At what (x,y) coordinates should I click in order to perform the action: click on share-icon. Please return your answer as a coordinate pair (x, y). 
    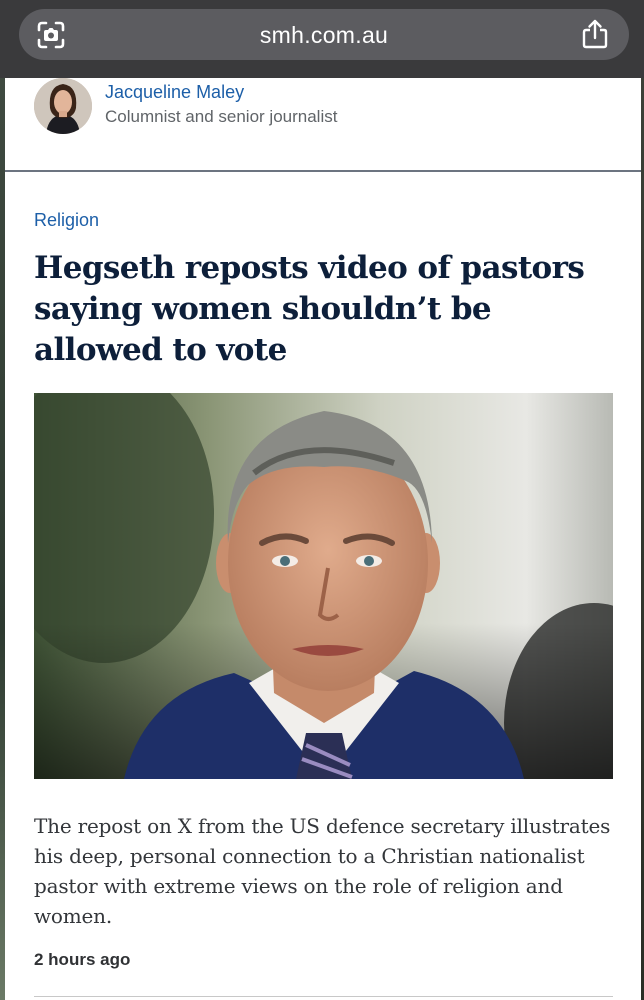
    Looking at the image, I should click on (595, 34).